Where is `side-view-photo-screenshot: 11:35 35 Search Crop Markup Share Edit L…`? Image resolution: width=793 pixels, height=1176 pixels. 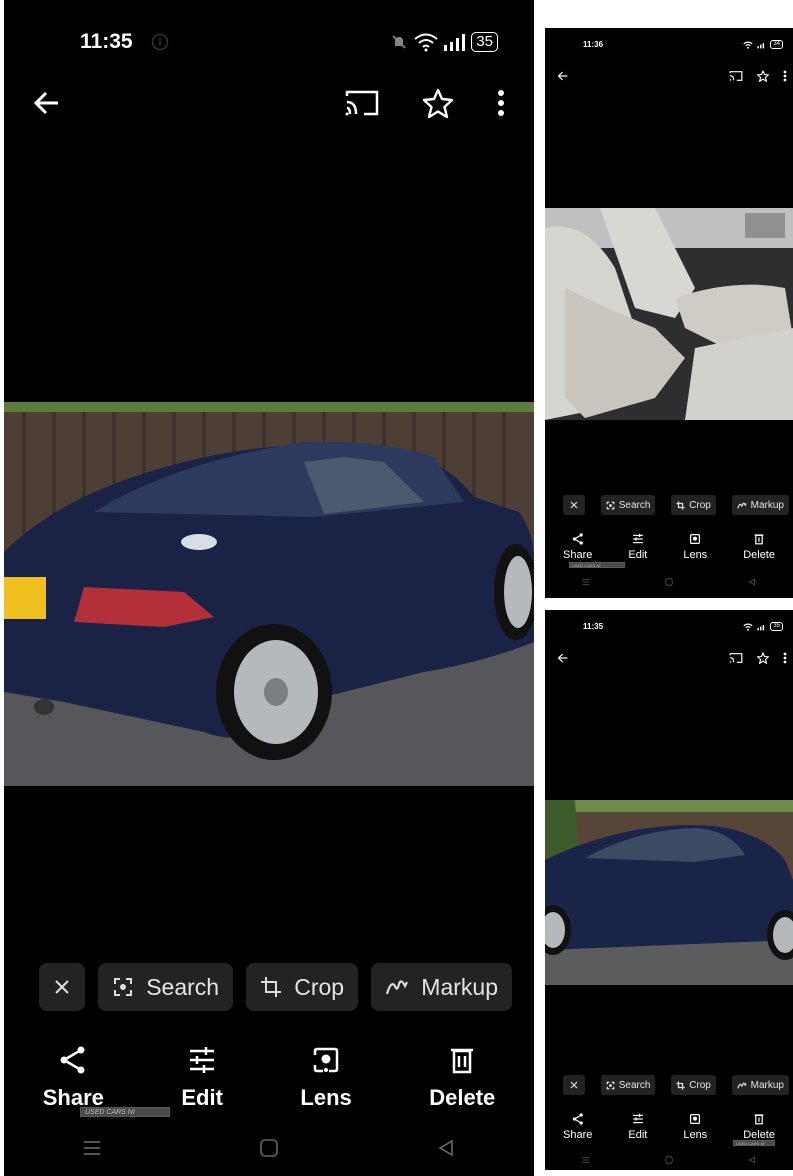
side-view-photo-screenshot: 11:35 35 Search Crop Markup Share Edit L… is located at coordinates (669, 890).